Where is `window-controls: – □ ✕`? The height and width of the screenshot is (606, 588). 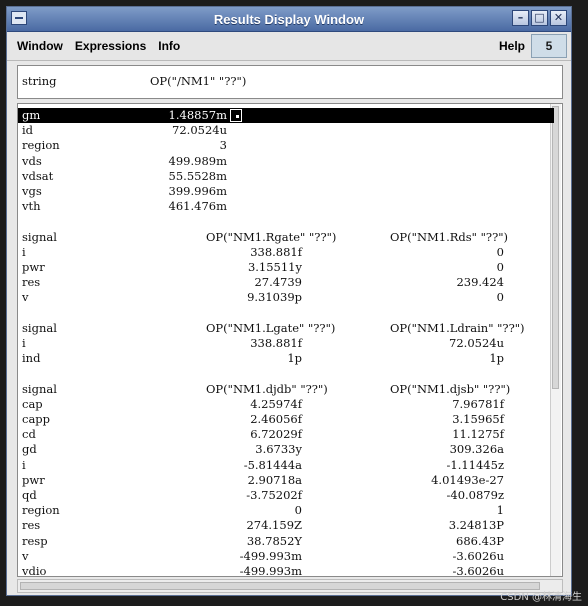
window-controls: – □ ✕ is located at coordinates (539, 18).